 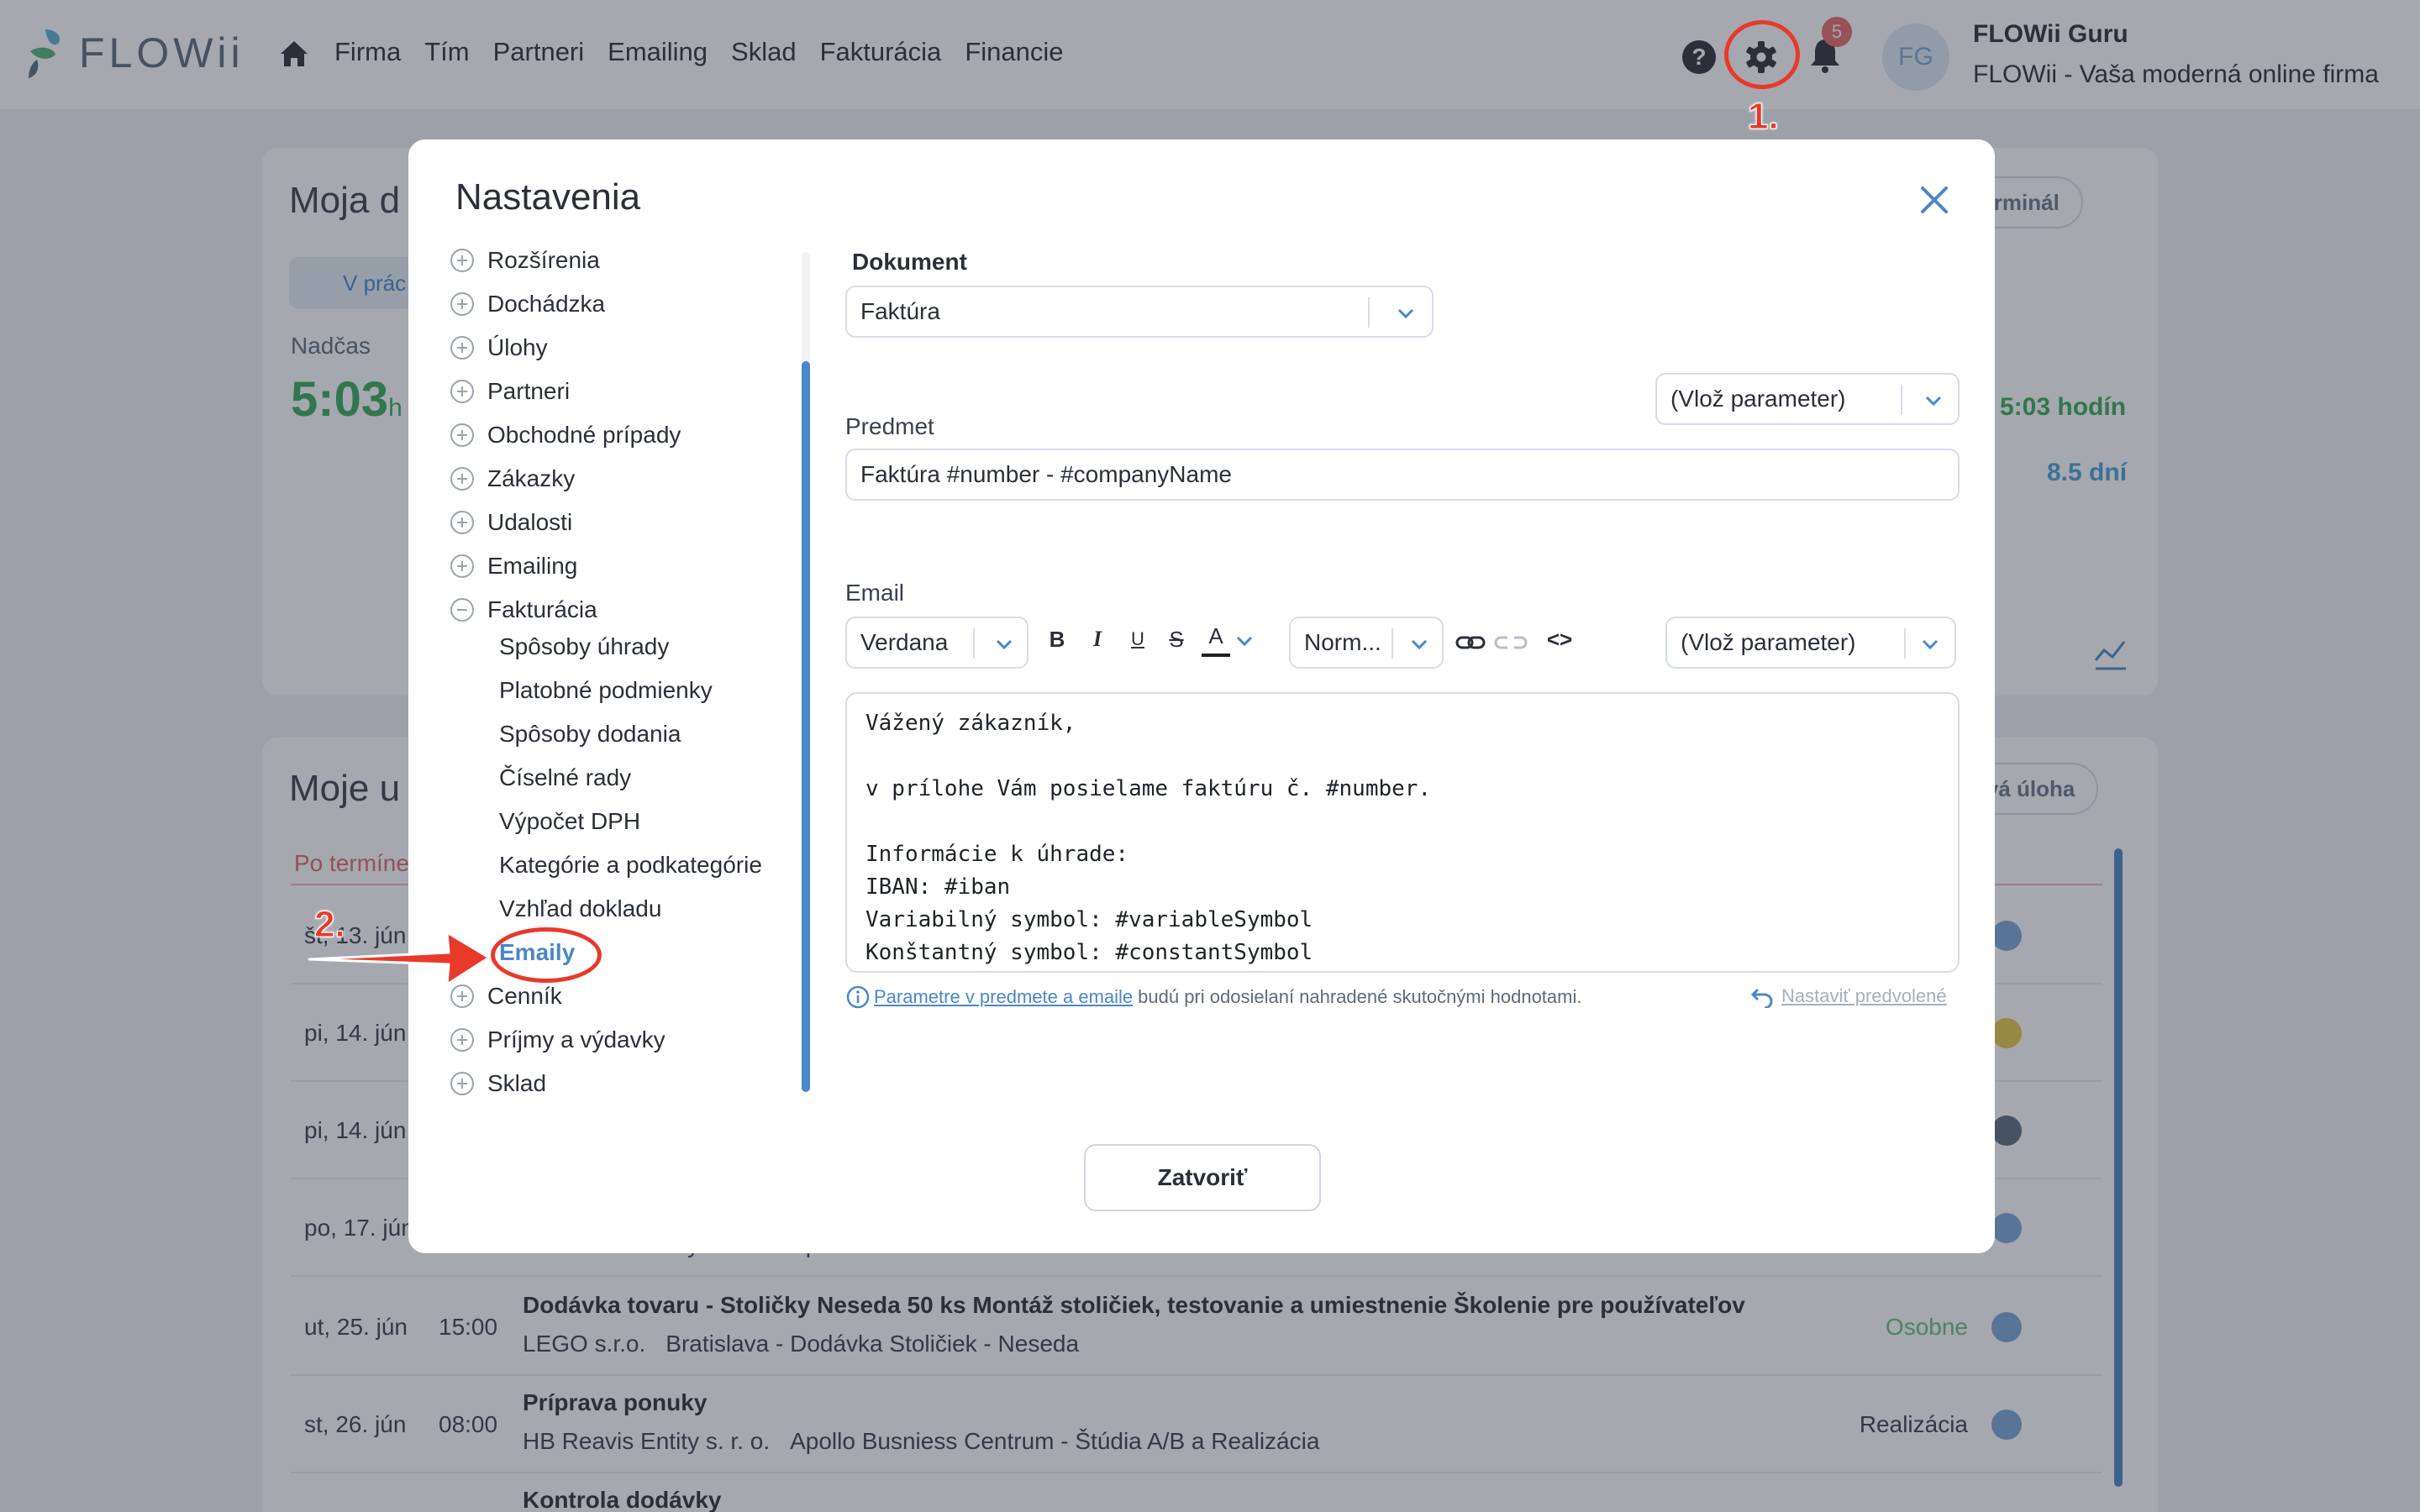 I want to click on tree-item-sklad: Sklad, so click(x=498, y=1083).